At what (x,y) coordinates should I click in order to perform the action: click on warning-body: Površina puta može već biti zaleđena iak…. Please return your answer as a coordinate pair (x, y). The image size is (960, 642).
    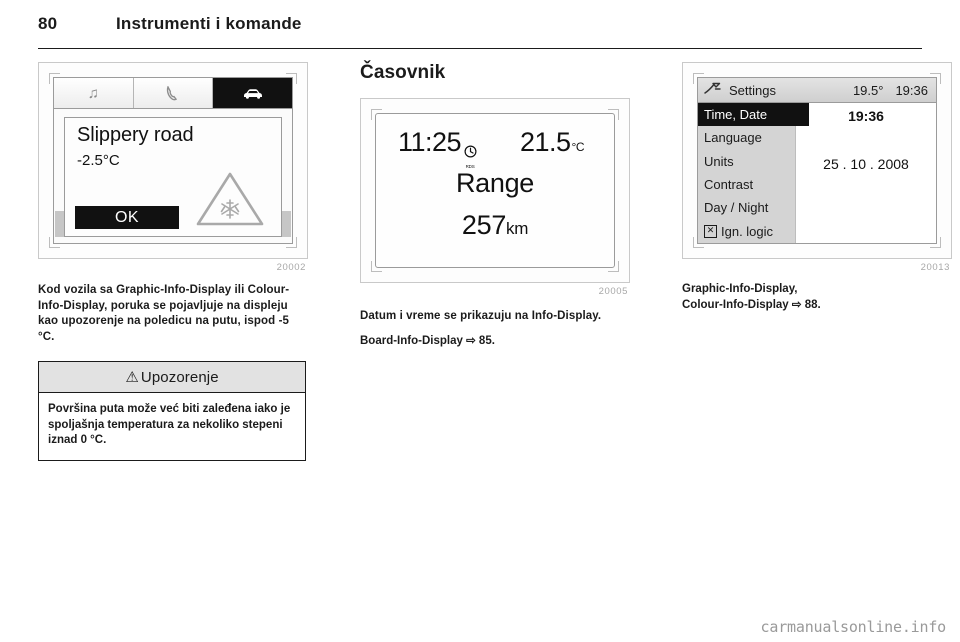
    Looking at the image, I should click on (169, 424).